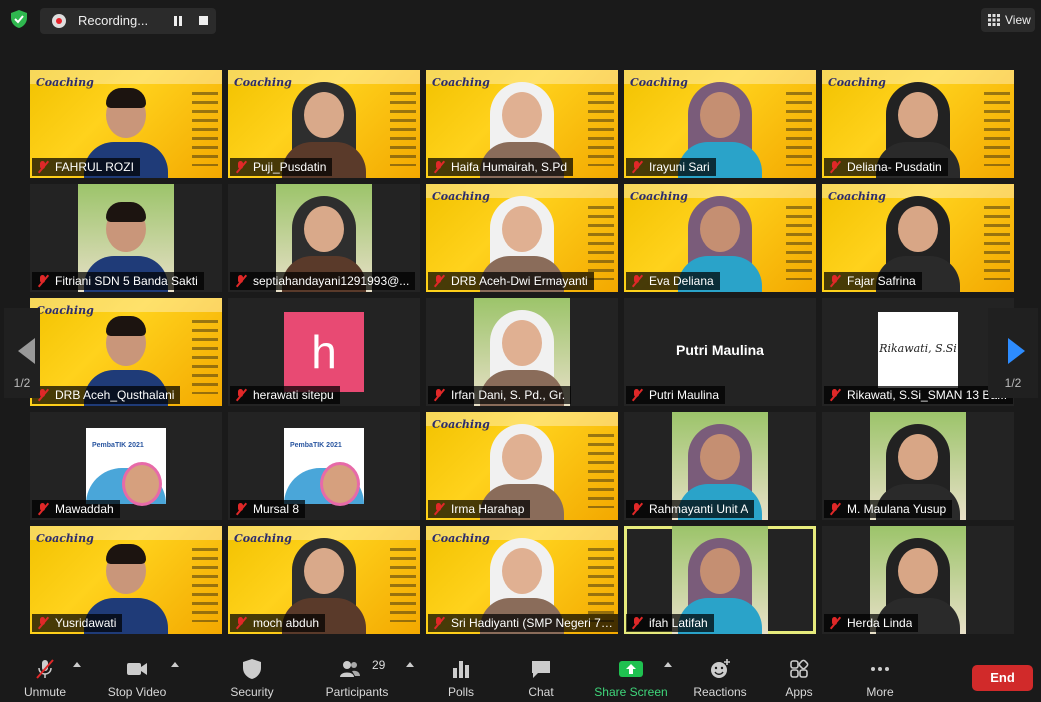 This screenshot has width=1041, height=702. I want to click on participant-tile: Coaching Puji_Pusdatin, so click(324, 124).